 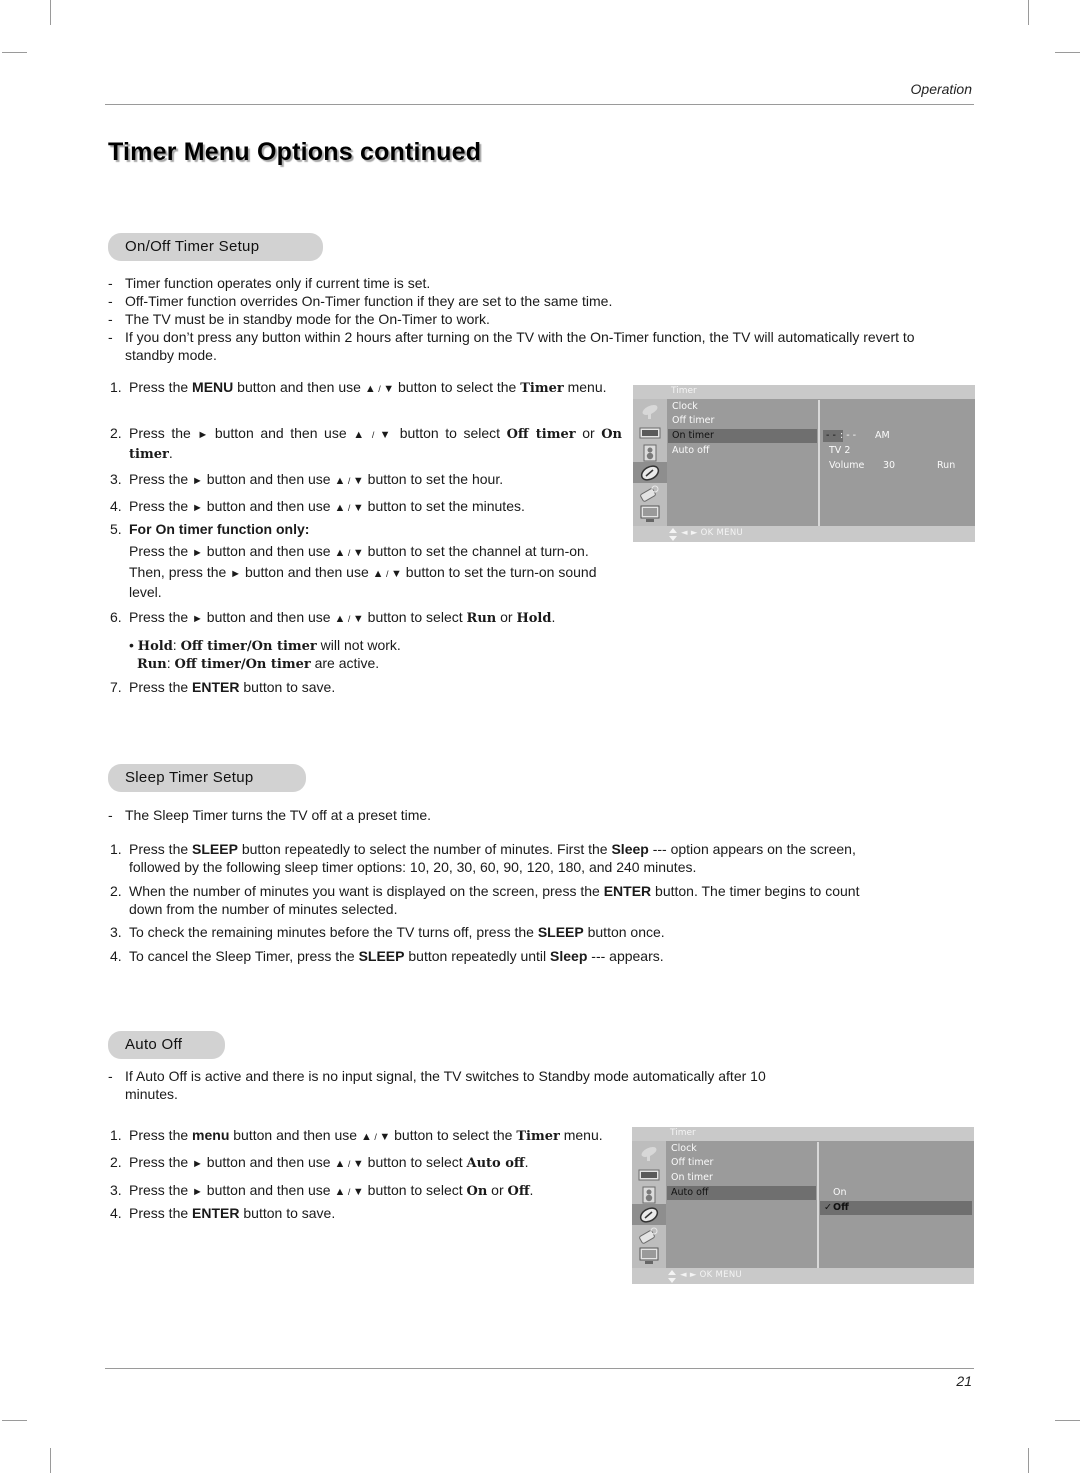 I want to click on osd-option-off: Off, so click(x=841, y=1207).